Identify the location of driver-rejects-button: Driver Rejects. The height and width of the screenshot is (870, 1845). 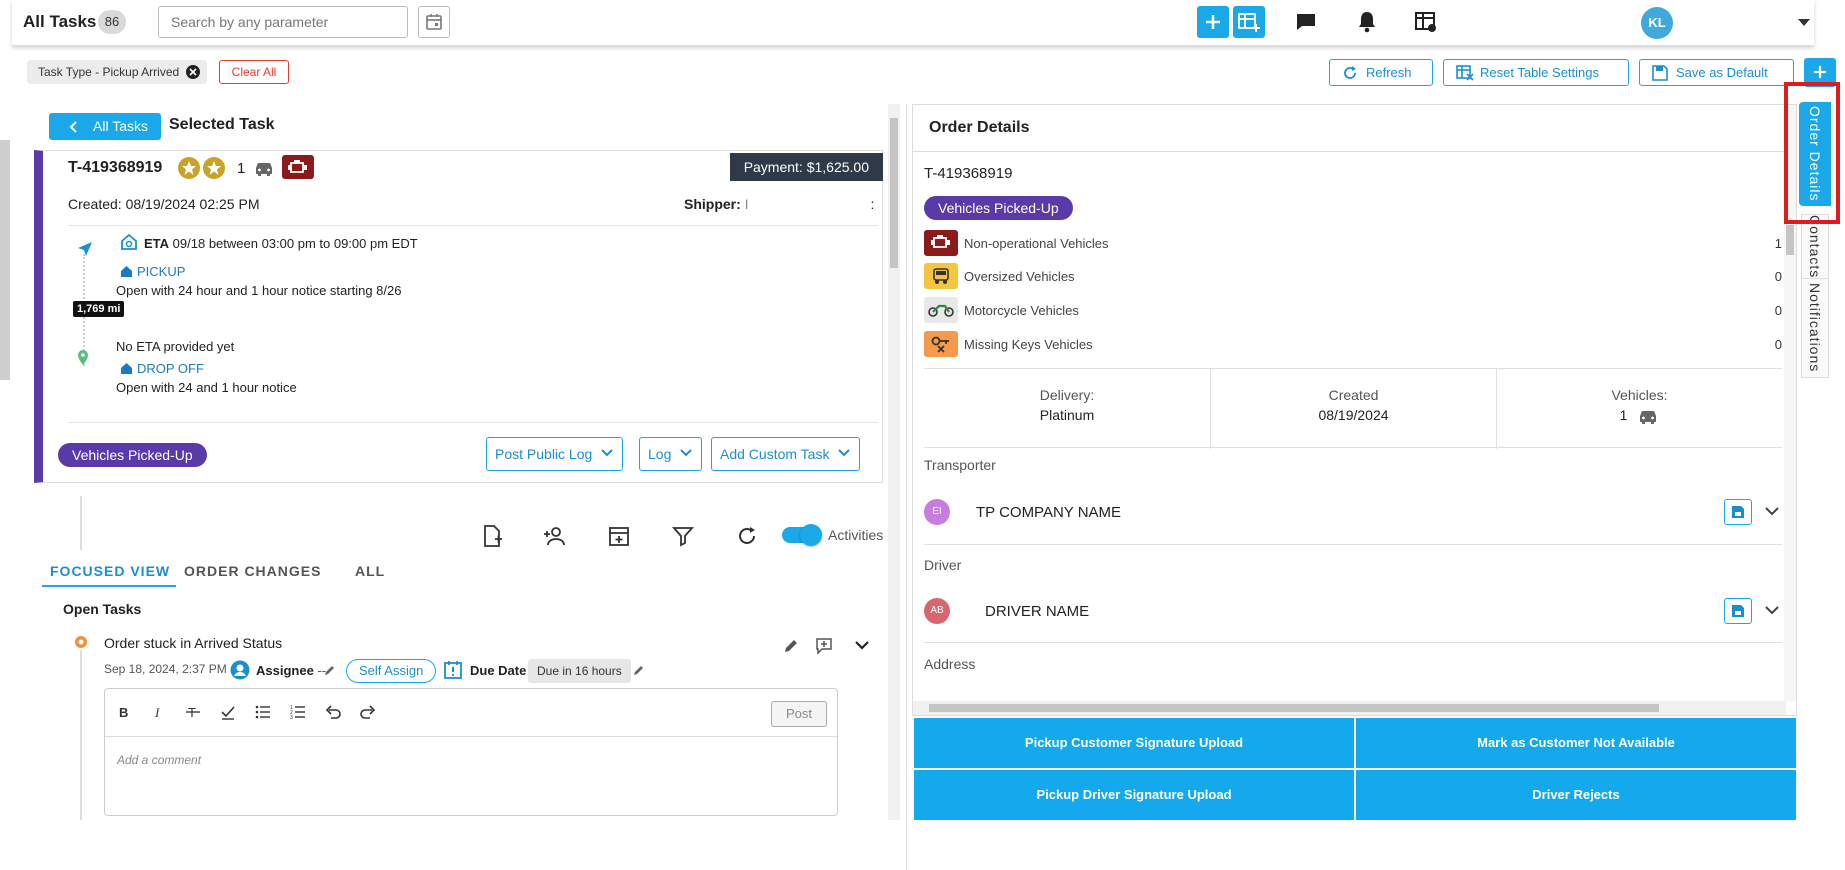
(1576, 795).